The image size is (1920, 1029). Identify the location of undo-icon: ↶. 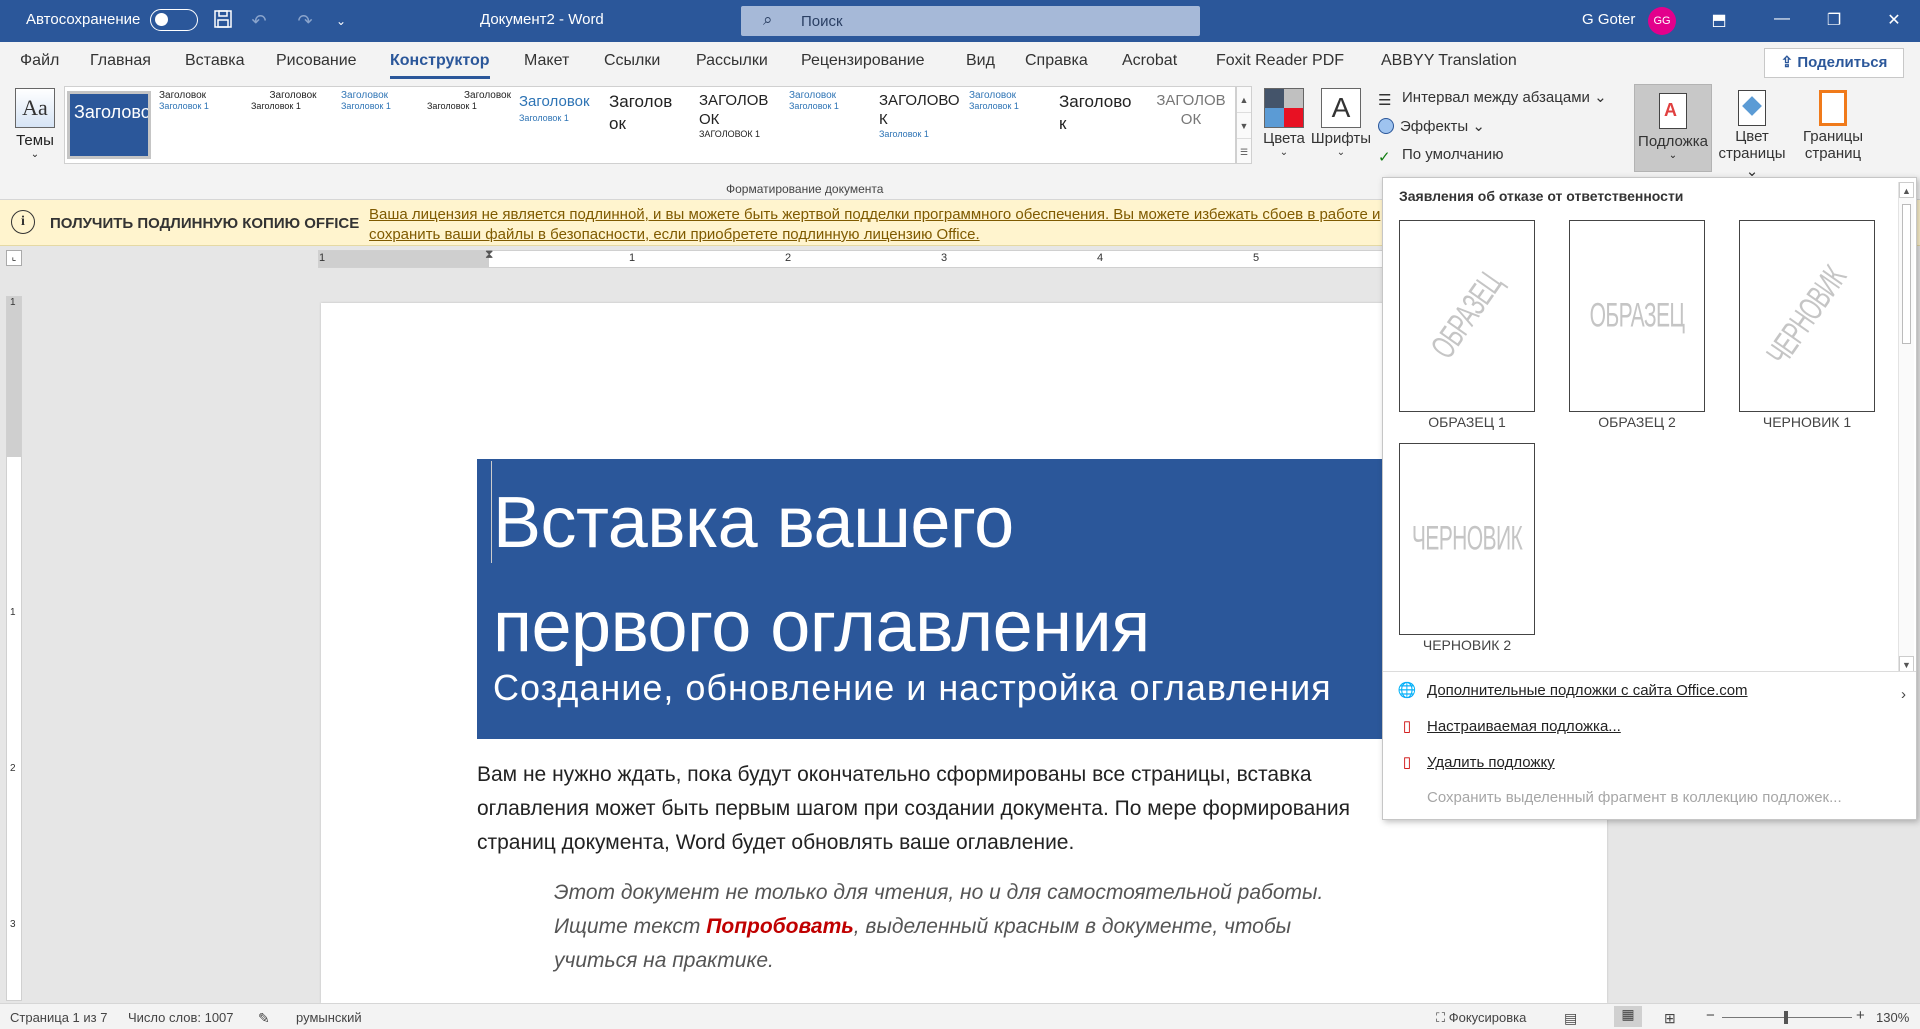
(259, 21).